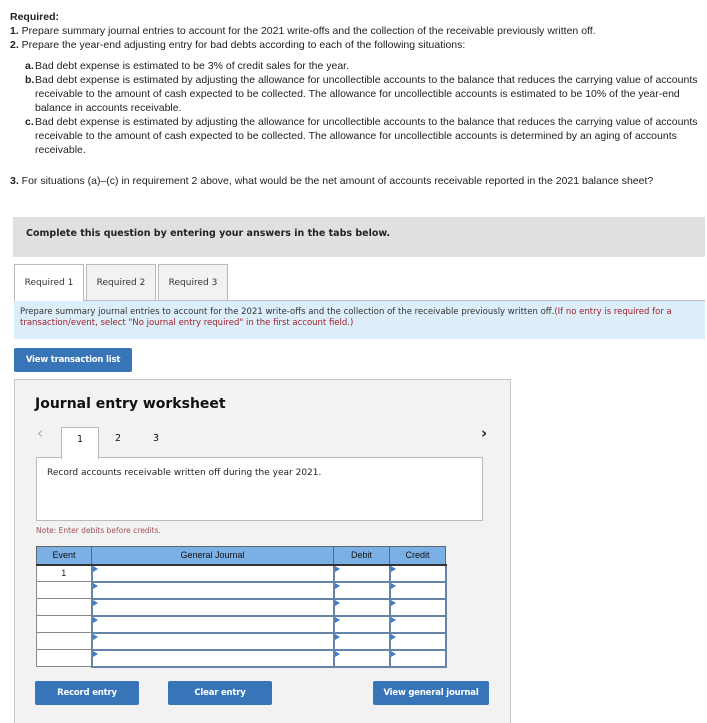  Describe the element at coordinates (87, 693) in the screenshot. I see `record-entry-button: Record entry` at that location.